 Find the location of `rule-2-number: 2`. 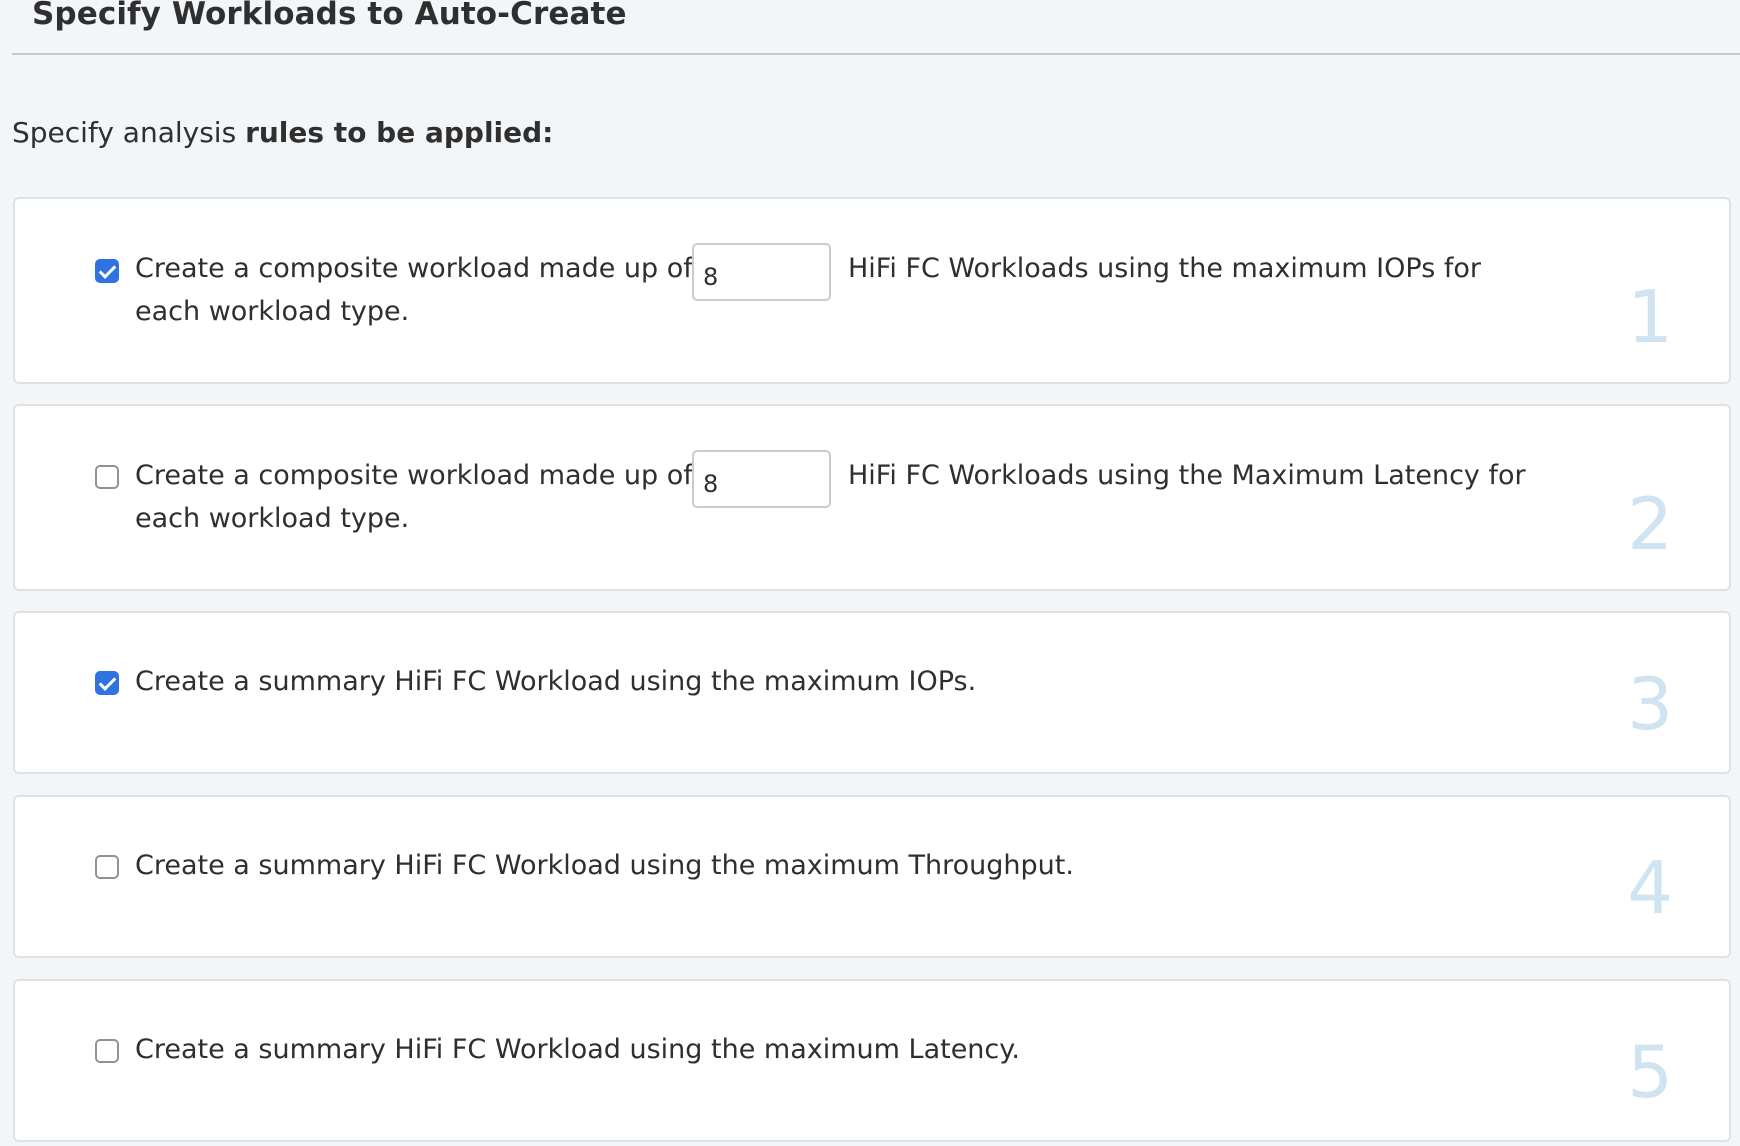

rule-2-number: 2 is located at coordinates (1650, 524).